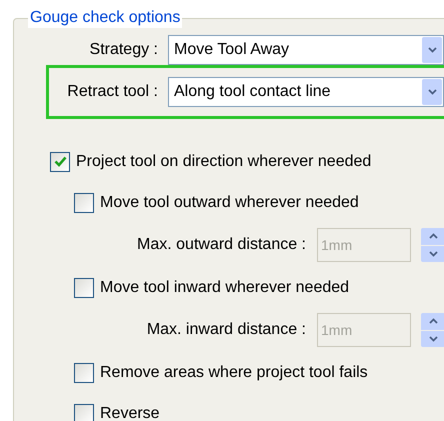  I want to click on dropdown-label: Strategy :, so click(123, 50).